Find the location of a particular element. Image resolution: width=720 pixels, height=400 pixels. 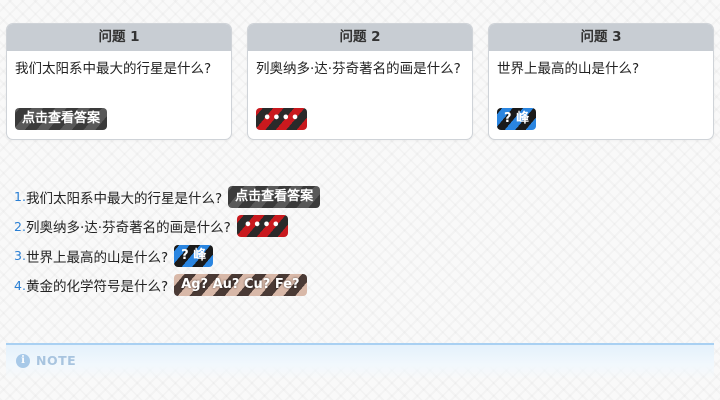

card-header: 问题 3 is located at coordinates (601, 37).